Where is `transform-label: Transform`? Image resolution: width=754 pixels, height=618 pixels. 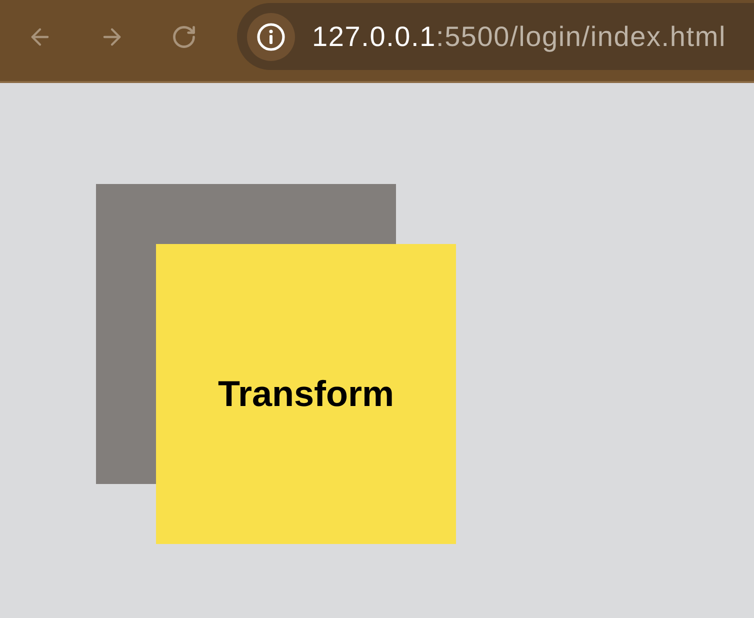 transform-label: Transform is located at coordinates (306, 394).